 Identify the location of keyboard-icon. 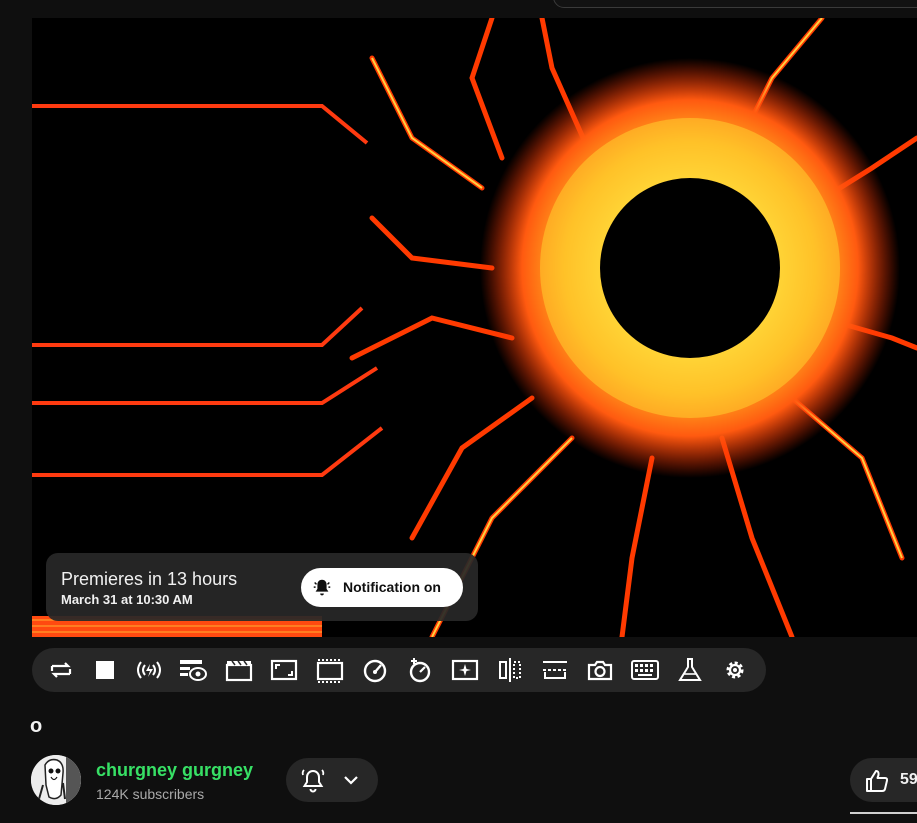
(645, 670).